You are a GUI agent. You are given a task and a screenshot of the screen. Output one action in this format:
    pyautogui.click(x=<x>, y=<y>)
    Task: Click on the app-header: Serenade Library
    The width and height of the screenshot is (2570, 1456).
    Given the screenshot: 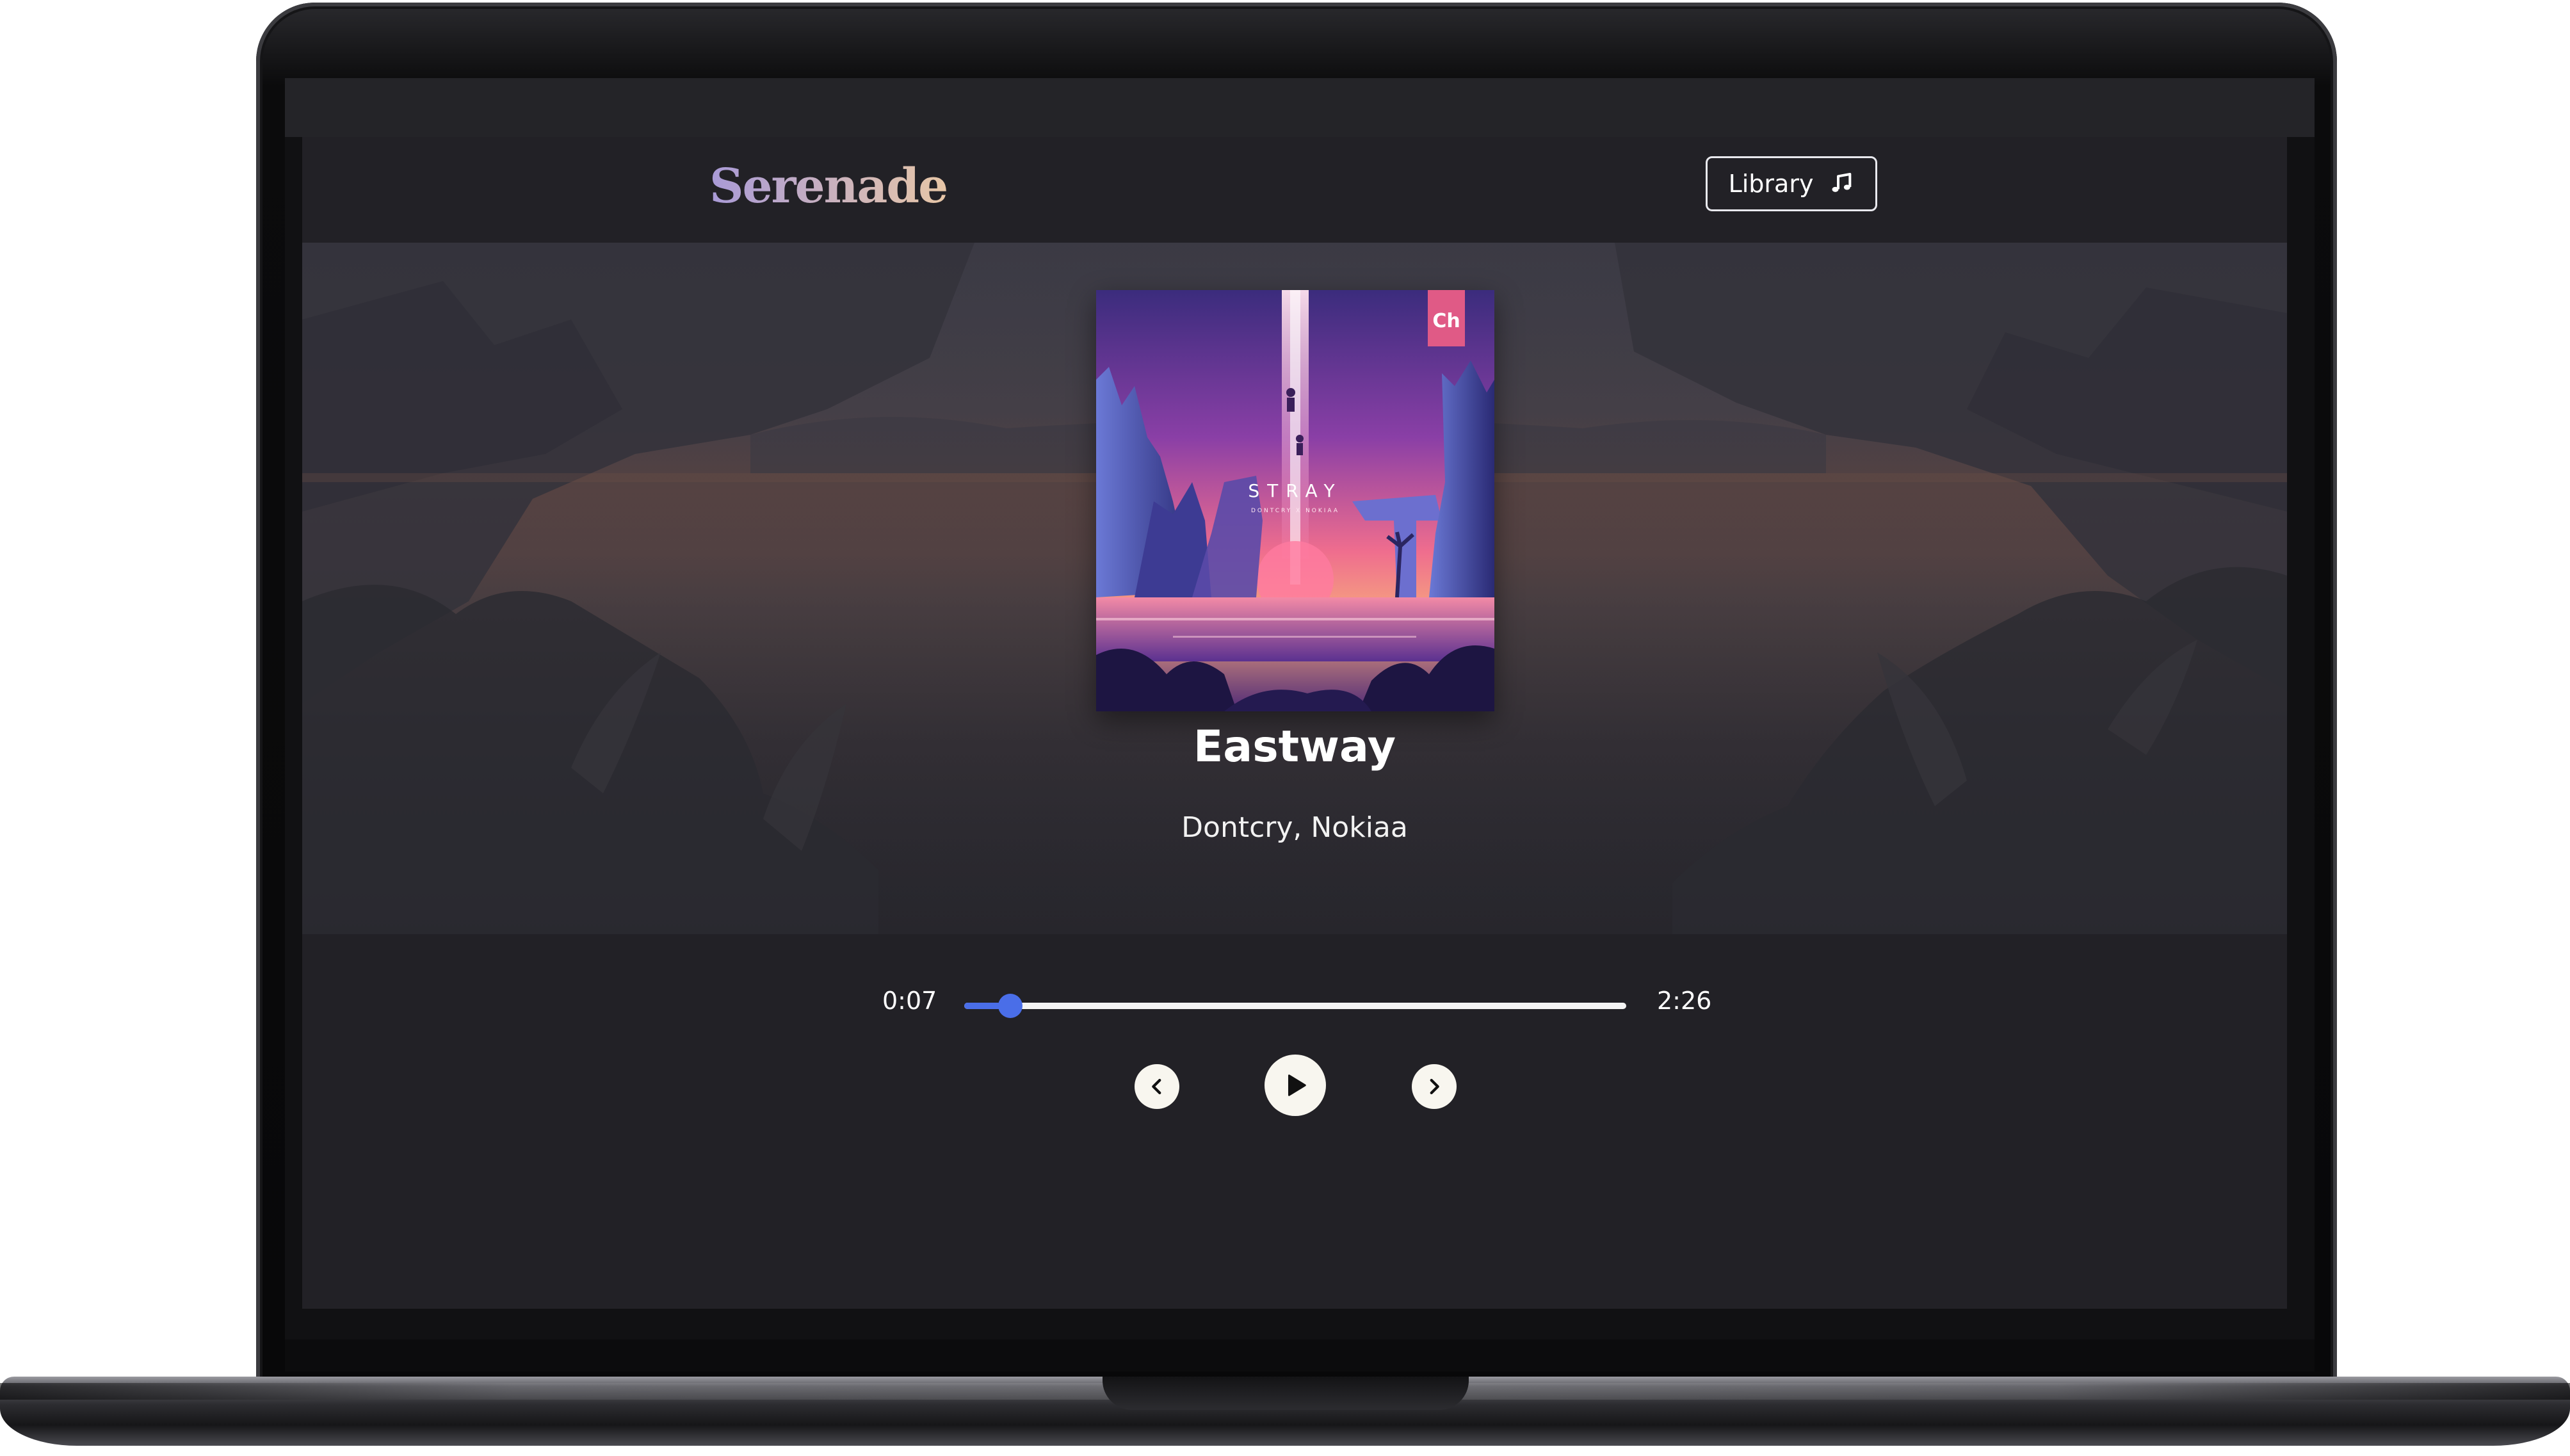 What is the action you would take?
    pyautogui.click(x=1294, y=190)
    